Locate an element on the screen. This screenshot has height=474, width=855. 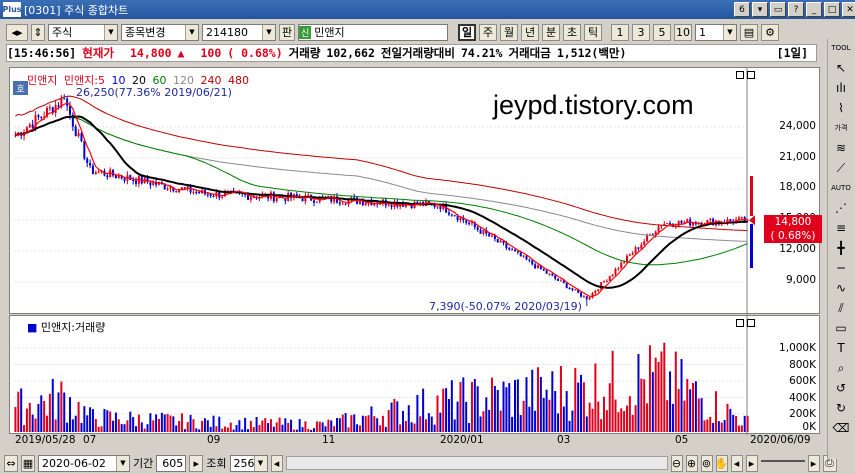
updown-icon: ⇕ is located at coordinates (38, 32).